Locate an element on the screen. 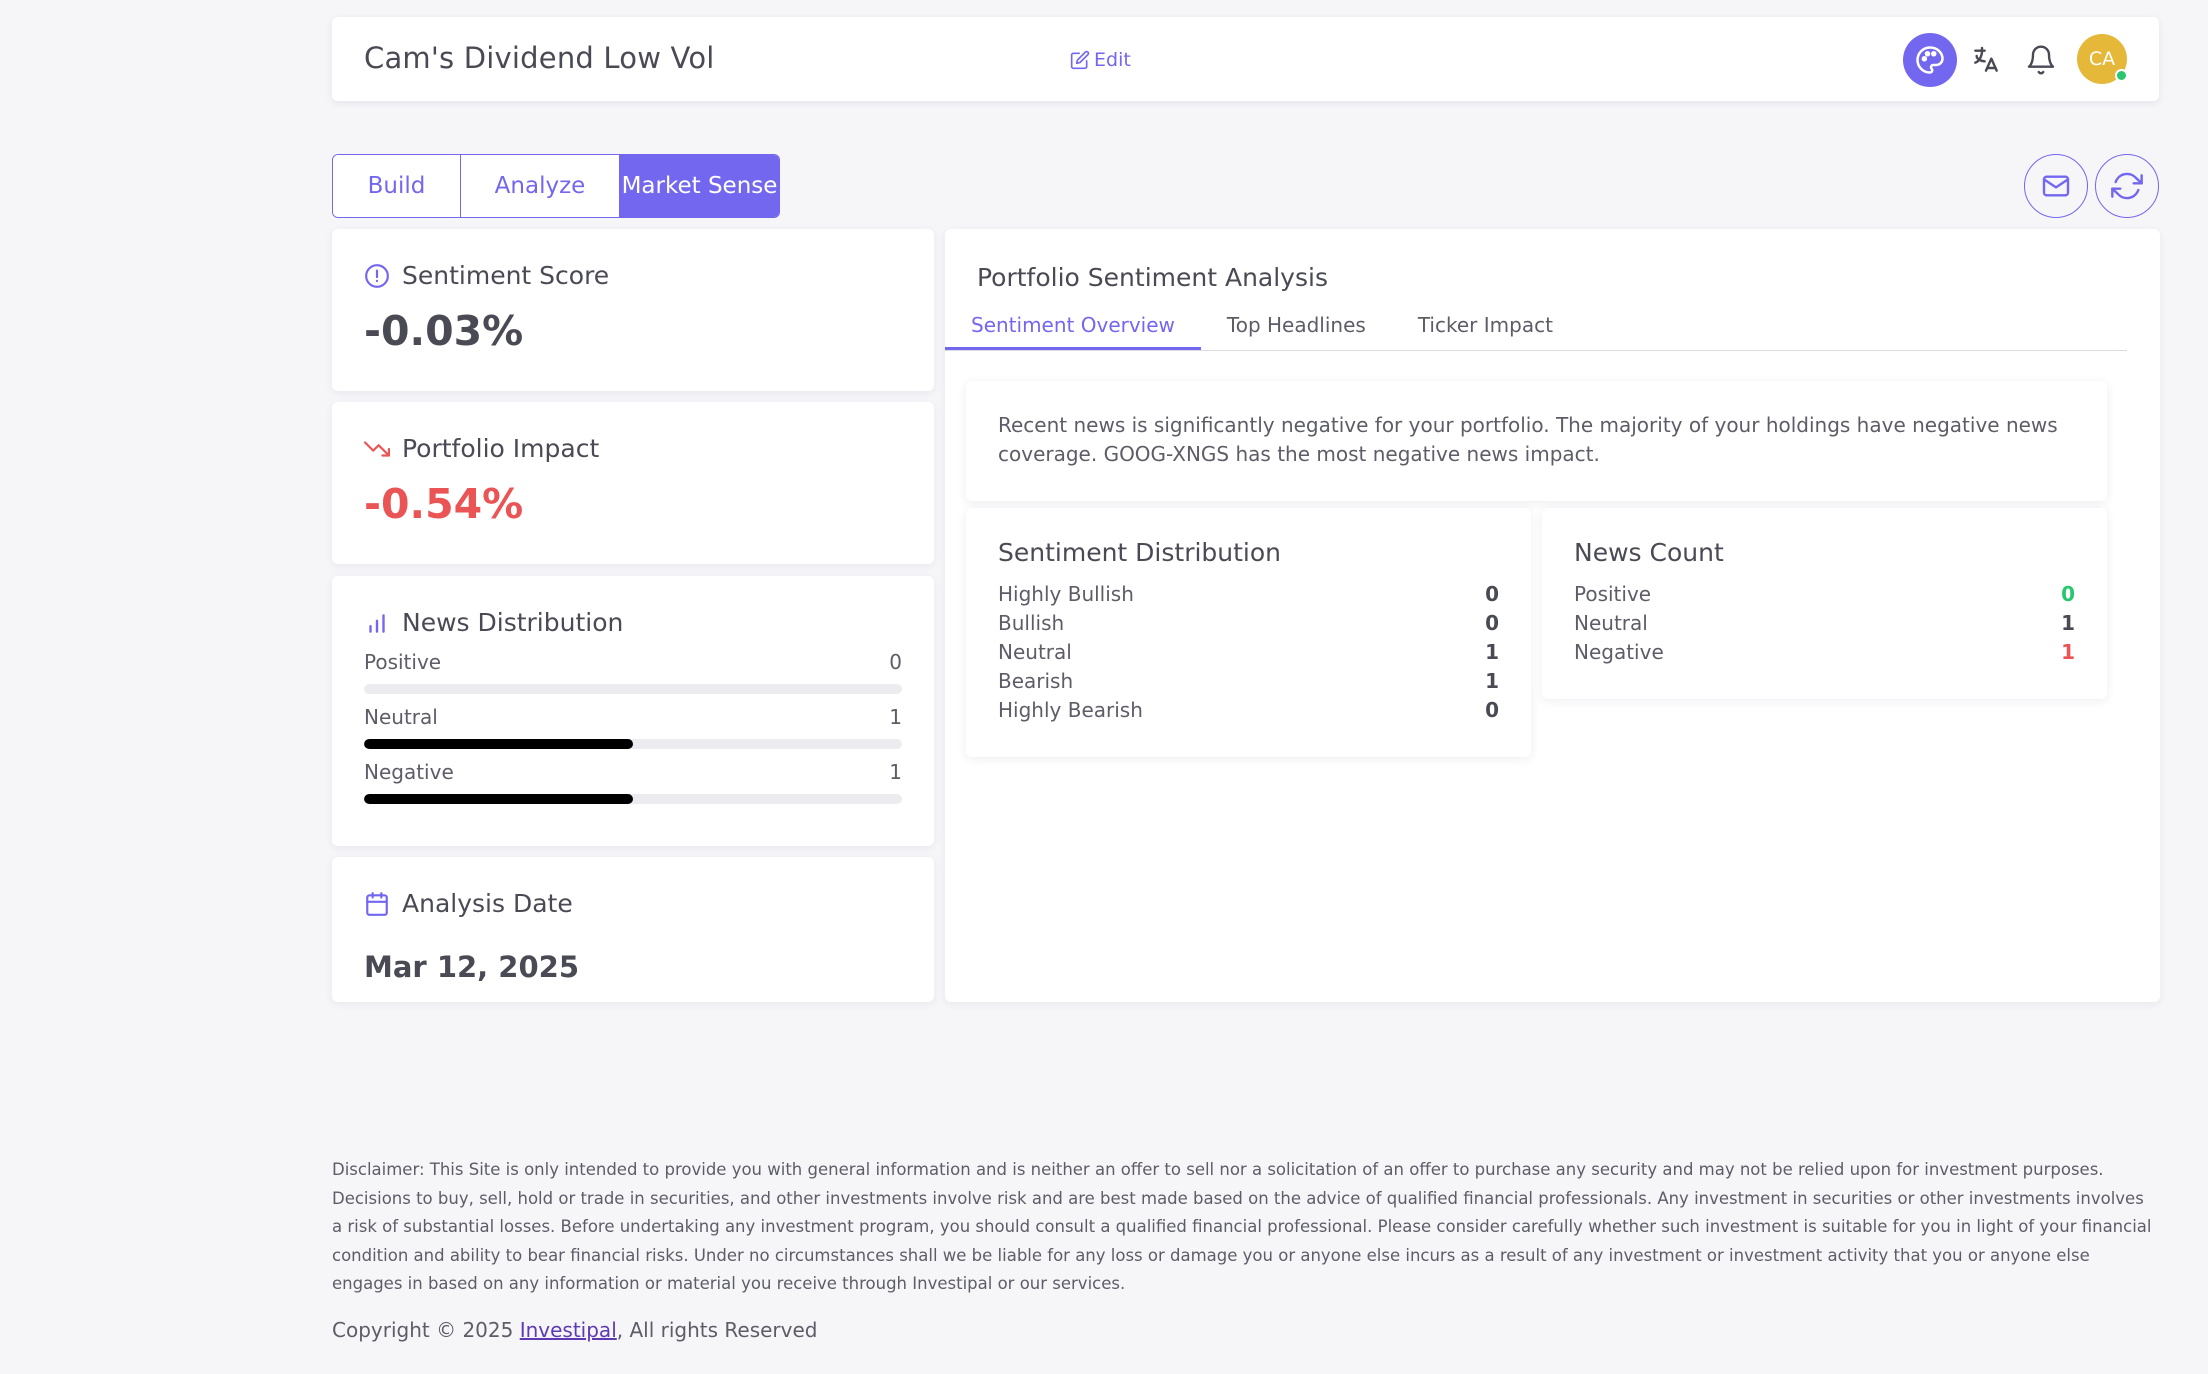  tab-build: Build is located at coordinates (396, 186).